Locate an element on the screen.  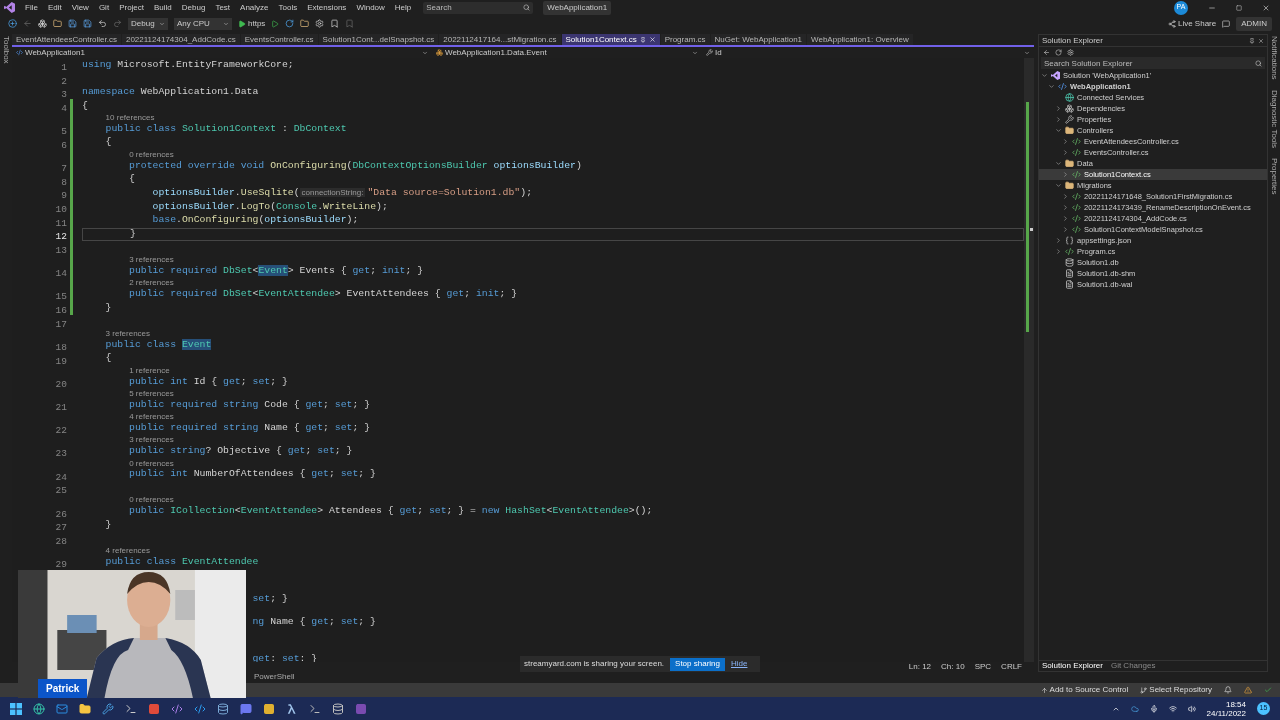
reference-count: 2 references is located at coordinates (151, 283).